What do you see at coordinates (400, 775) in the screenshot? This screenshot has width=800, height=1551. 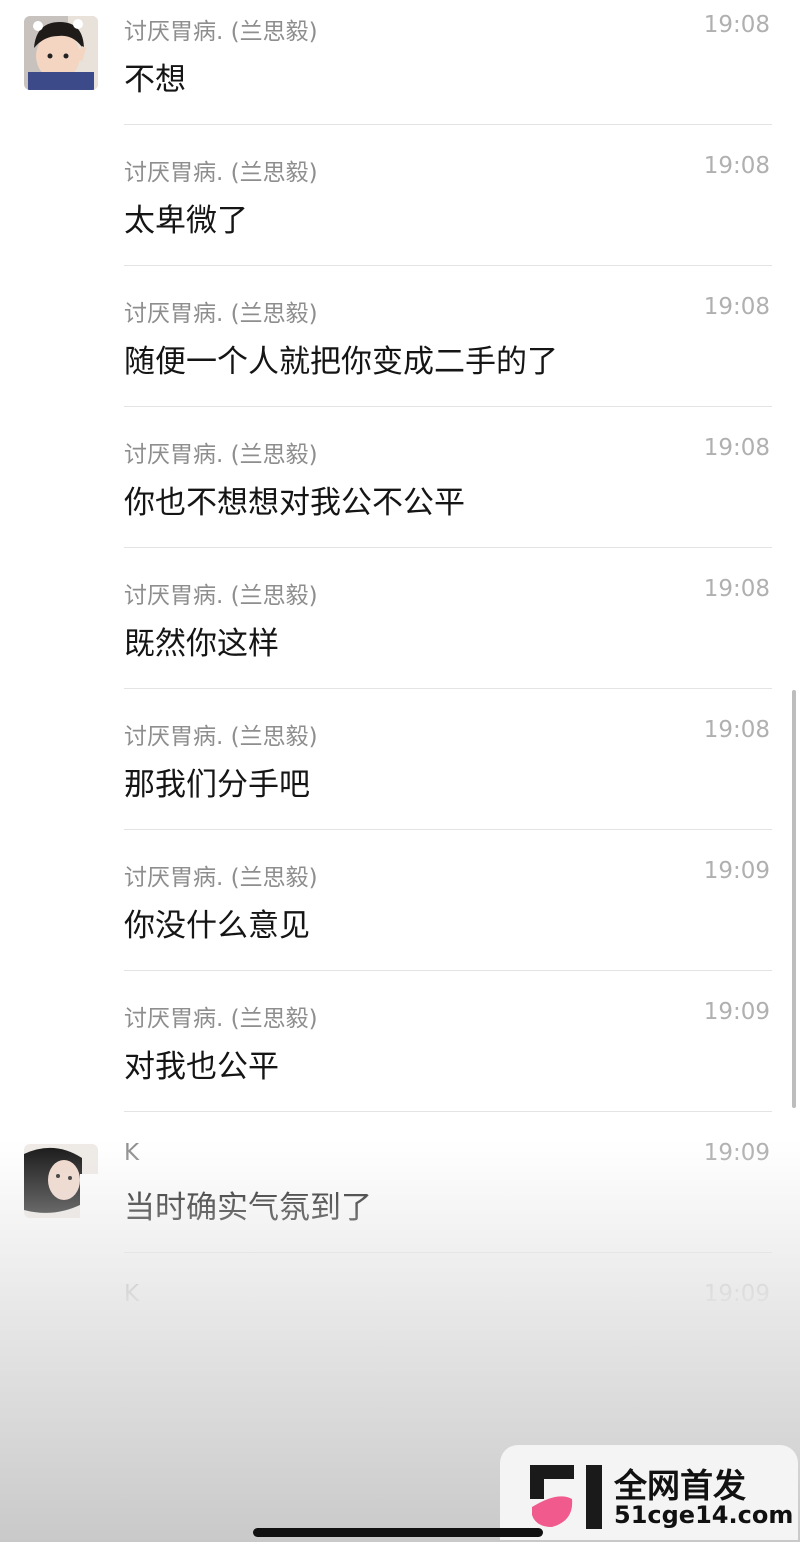 I see `message-item: 讨厌胃病. (兰思毅) 19:08 那我们分手吧` at bounding box center [400, 775].